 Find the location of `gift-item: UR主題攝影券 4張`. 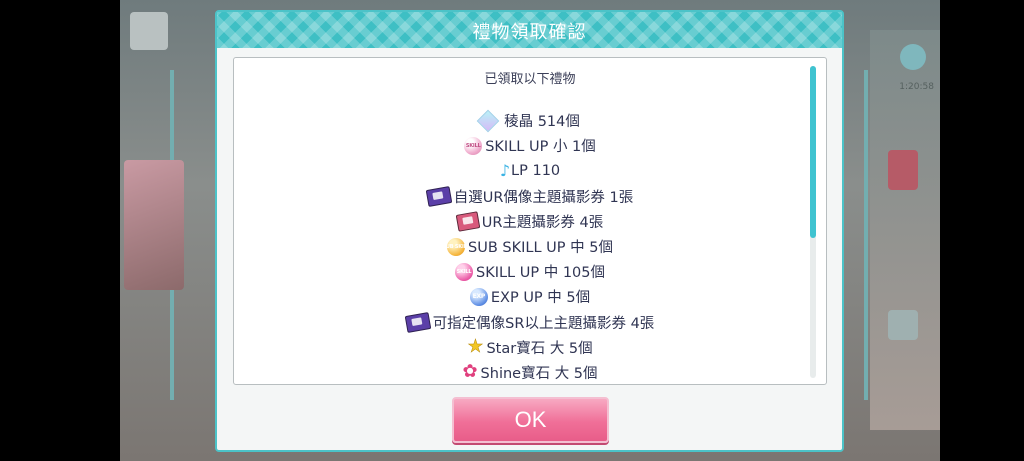

gift-item: UR主題攝影券 4張 is located at coordinates (530, 221).